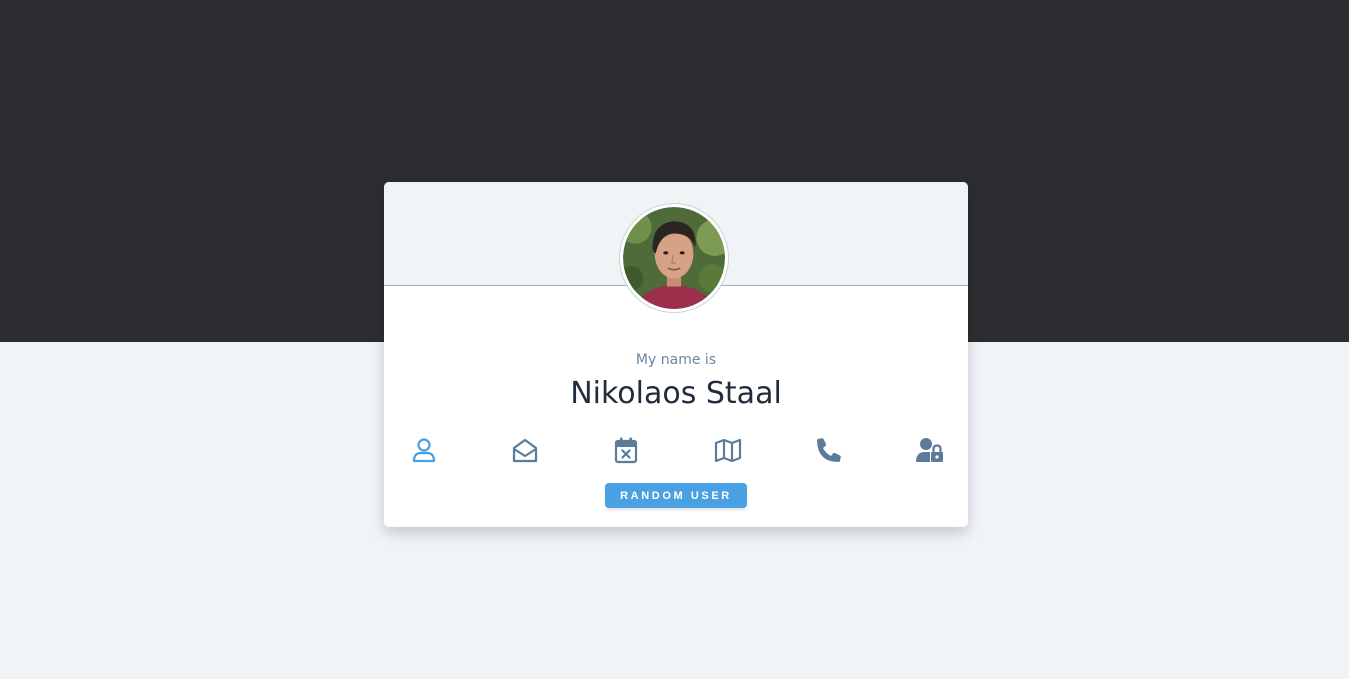  I want to click on envelope-open-icon, so click(525, 450).